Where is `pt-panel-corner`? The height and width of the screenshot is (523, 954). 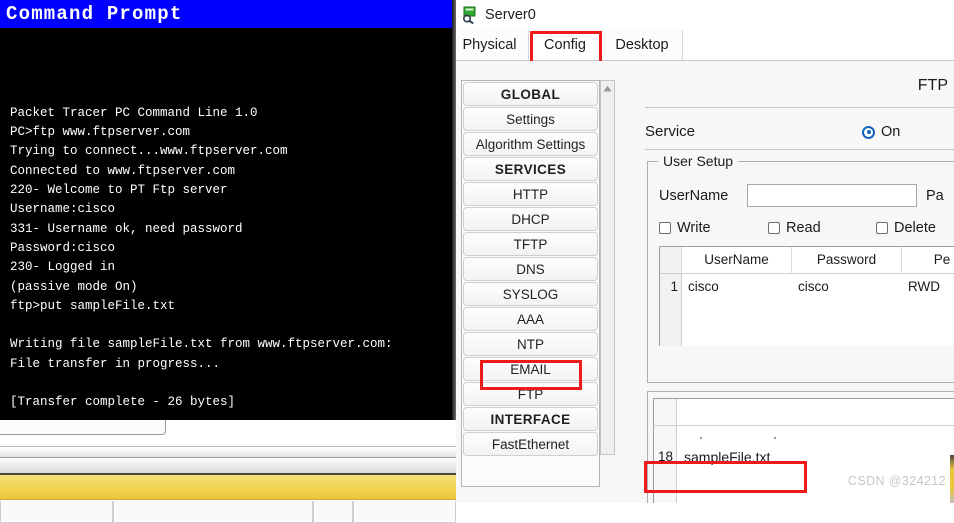
pt-panel-corner is located at coordinates (83, 427).